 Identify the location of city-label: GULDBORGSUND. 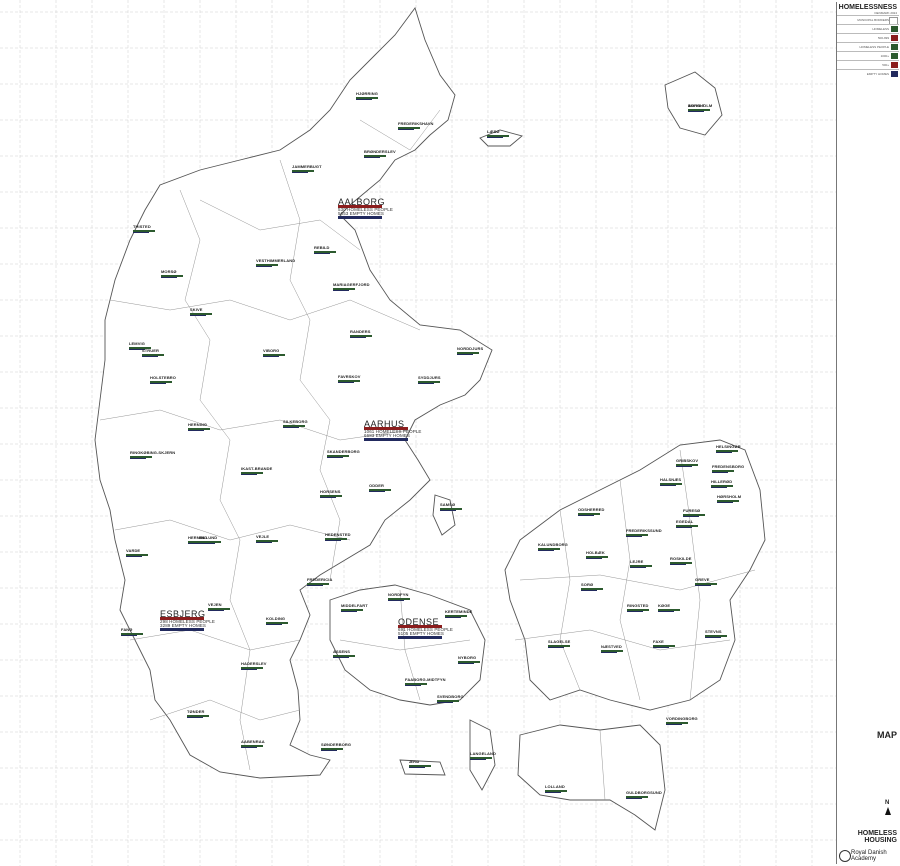
(644, 795).